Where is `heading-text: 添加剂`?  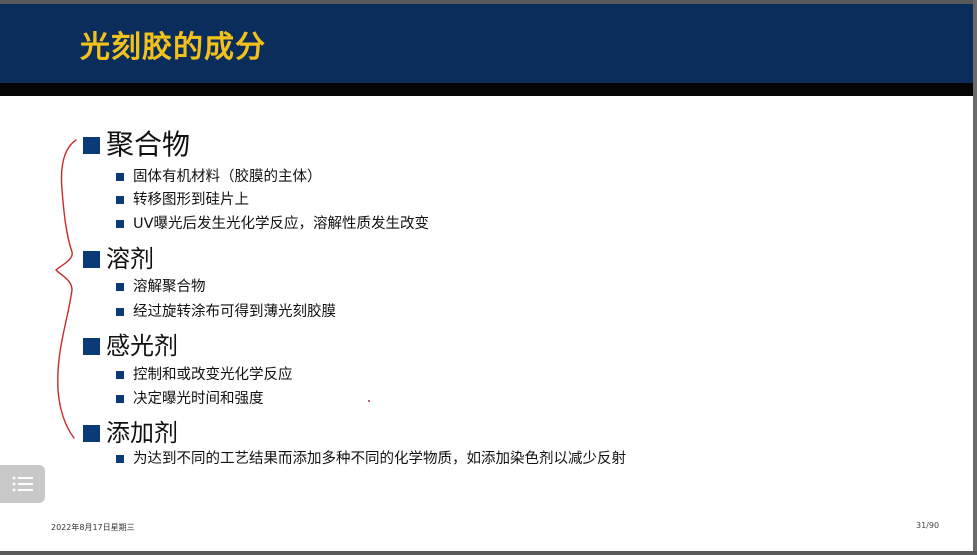
heading-text: 添加剂 is located at coordinates (142, 433).